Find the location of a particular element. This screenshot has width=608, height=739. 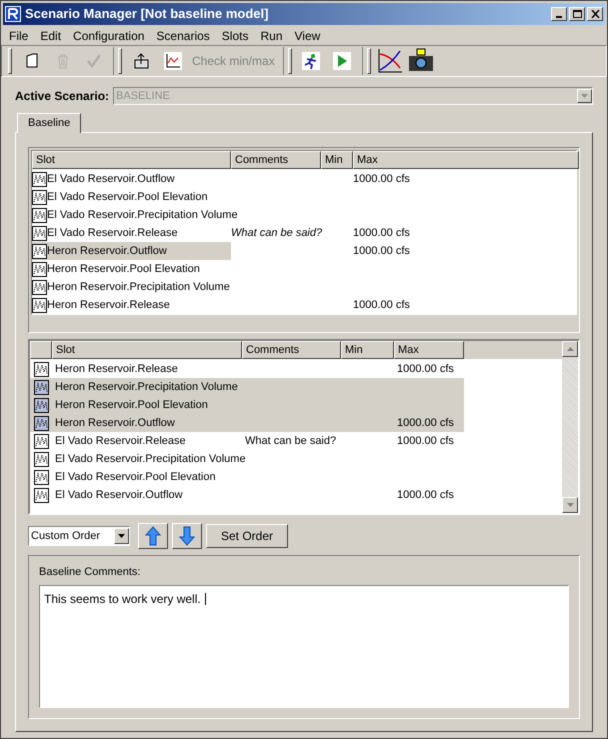

close-icon is located at coordinates (595, 14).